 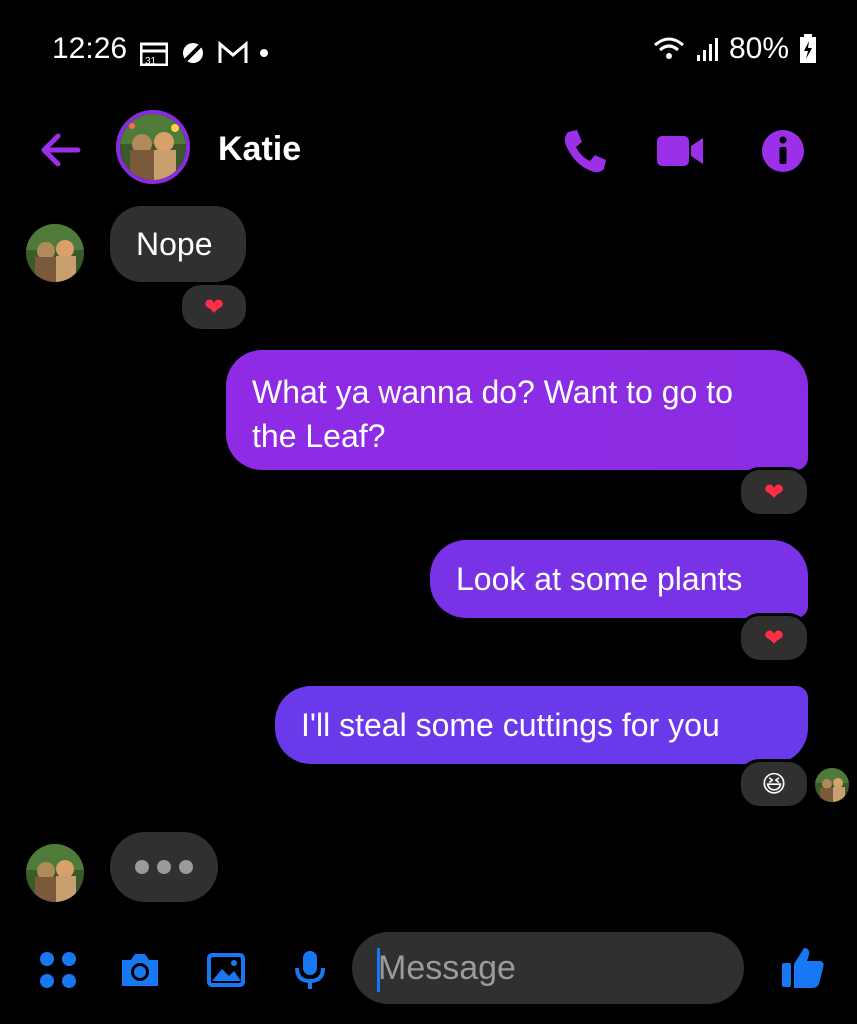 I want to click on text-caret, so click(x=378, y=970).